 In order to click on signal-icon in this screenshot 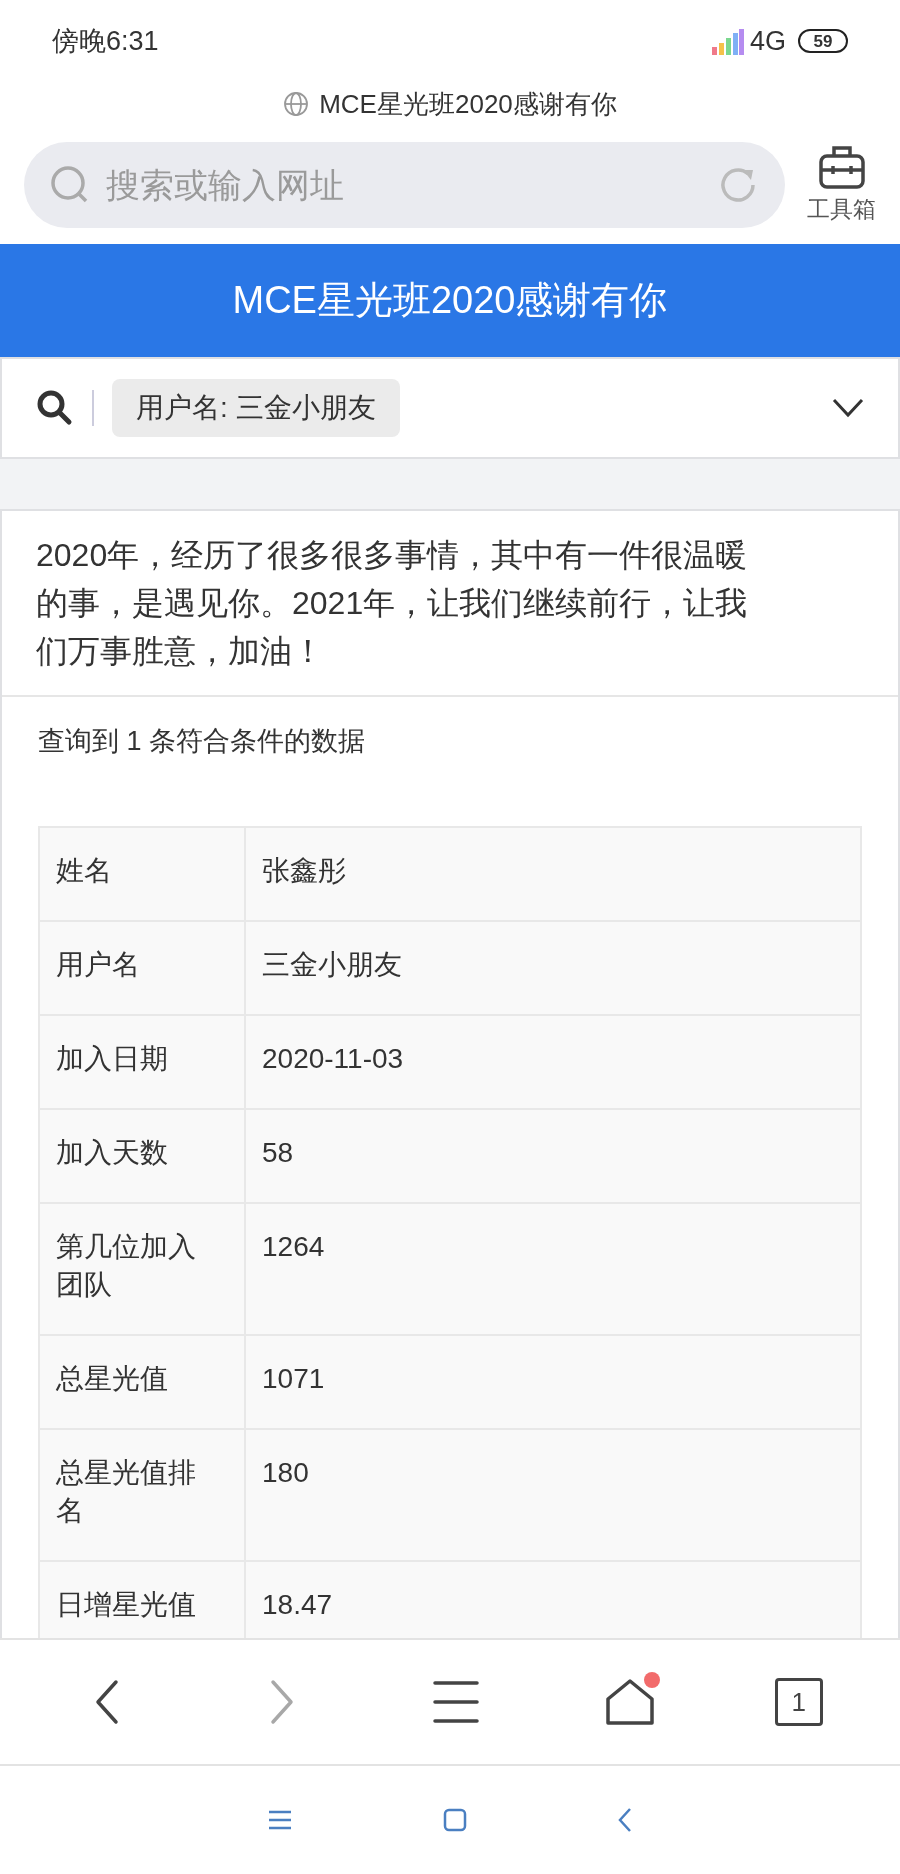, I will do `click(726, 41)`.